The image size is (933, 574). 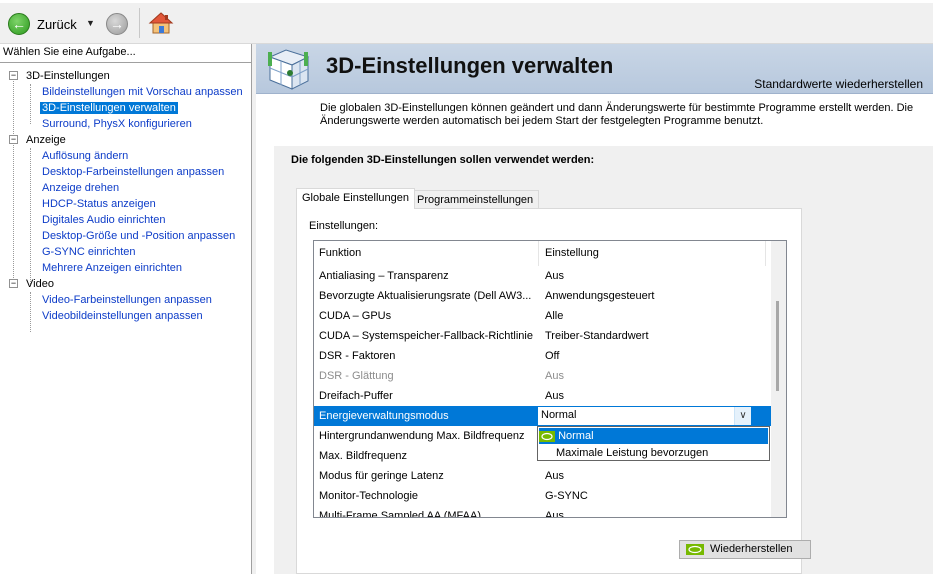 I want to click on table-row: Modus für geringe Latenz Aus, so click(x=543, y=476).